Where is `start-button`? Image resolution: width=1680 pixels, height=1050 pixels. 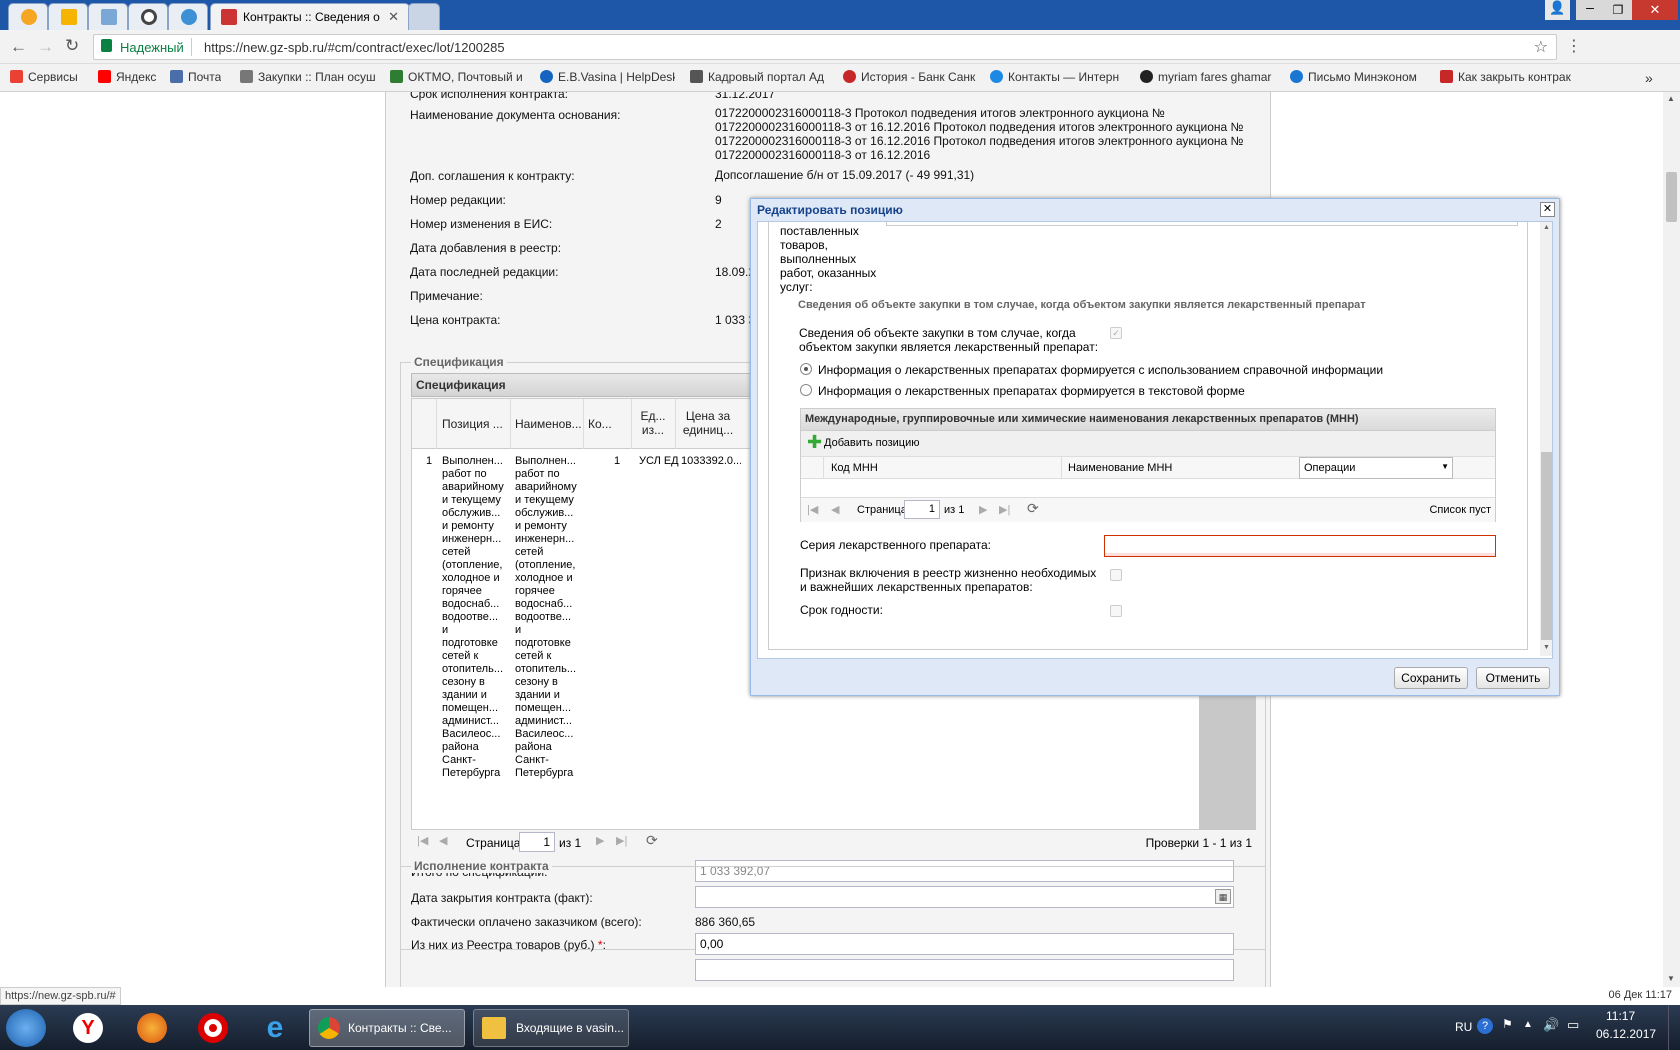 start-button is located at coordinates (26, 1028).